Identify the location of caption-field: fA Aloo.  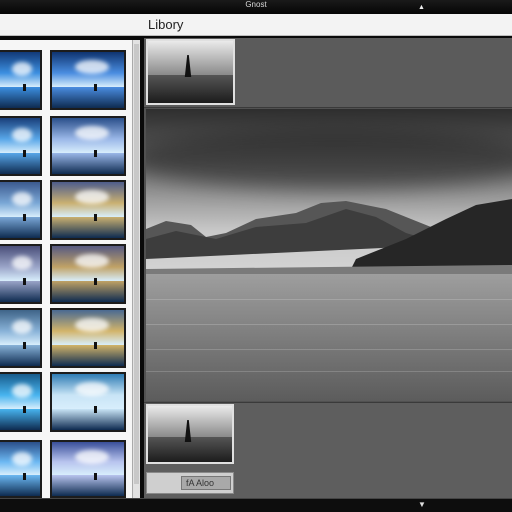
(206, 483).